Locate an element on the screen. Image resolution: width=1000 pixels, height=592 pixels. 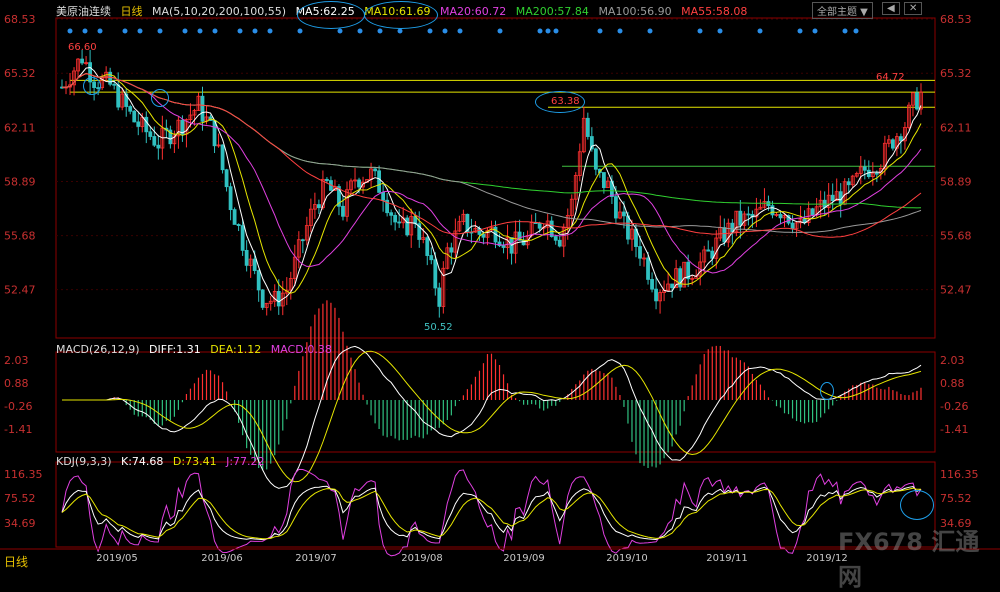
close-button: ✕ is located at coordinates (913, 8).